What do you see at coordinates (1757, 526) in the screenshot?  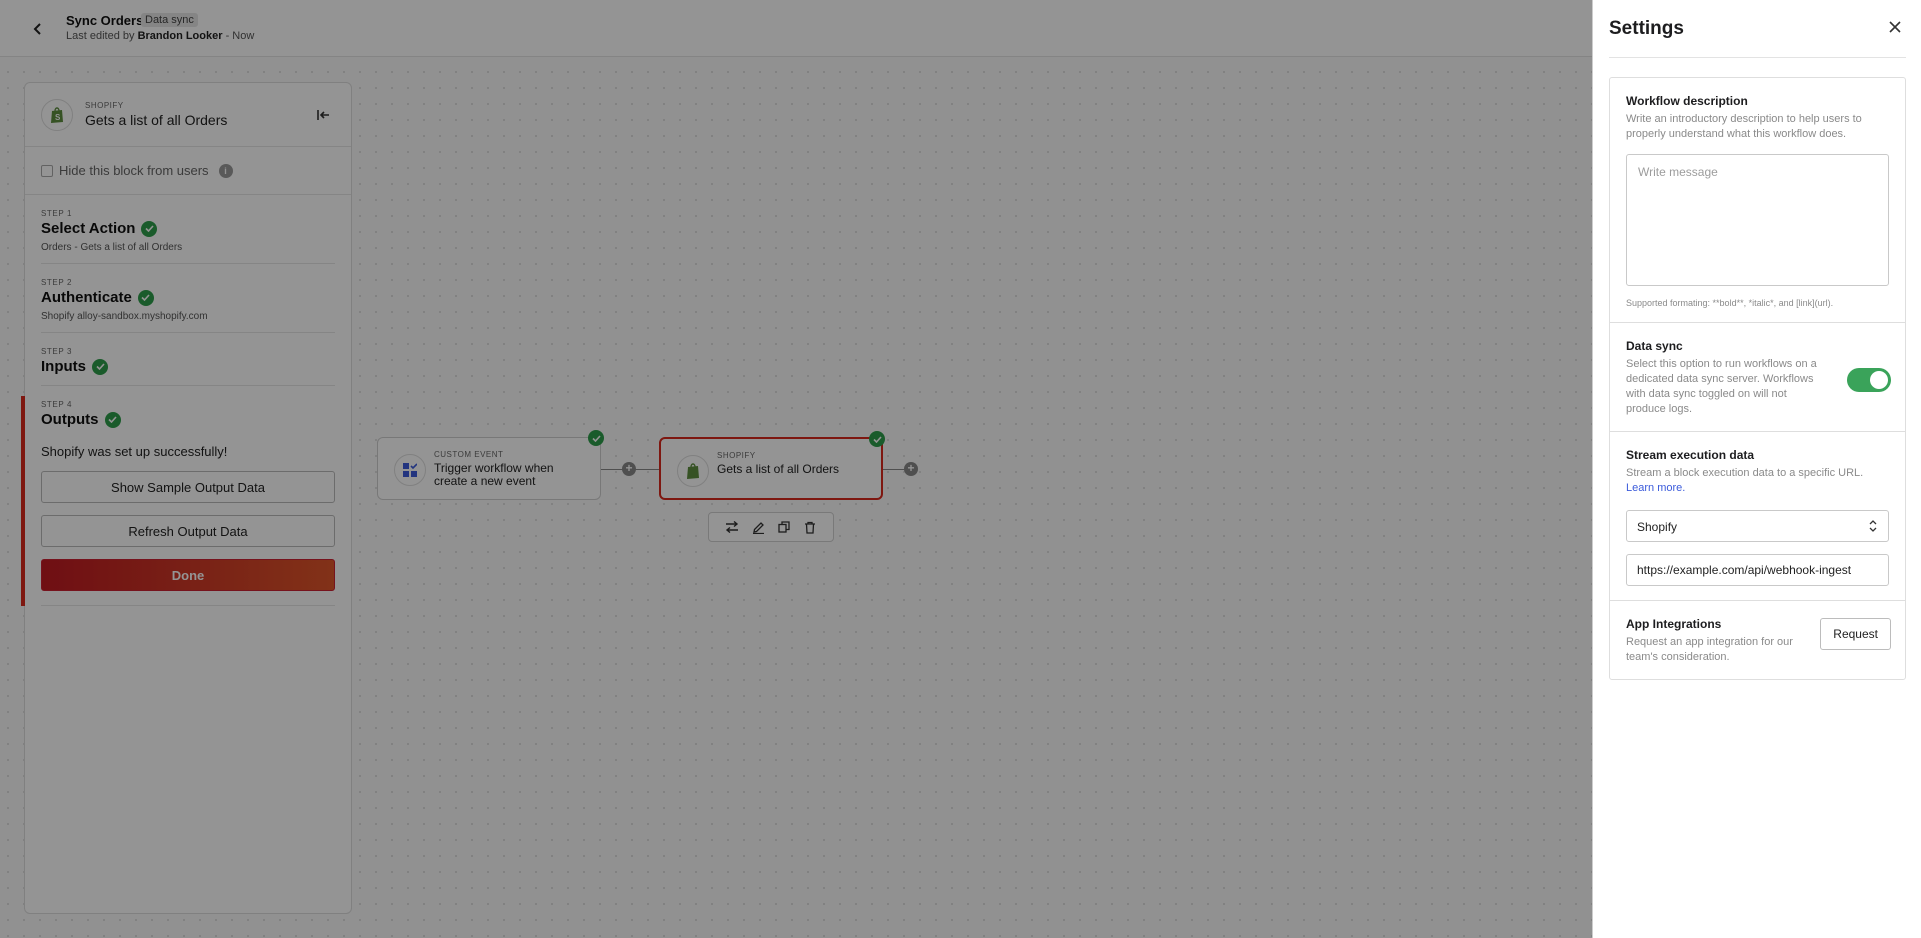 I see `stream-destination-select: Shopify` at bounding box center [1757, 526].